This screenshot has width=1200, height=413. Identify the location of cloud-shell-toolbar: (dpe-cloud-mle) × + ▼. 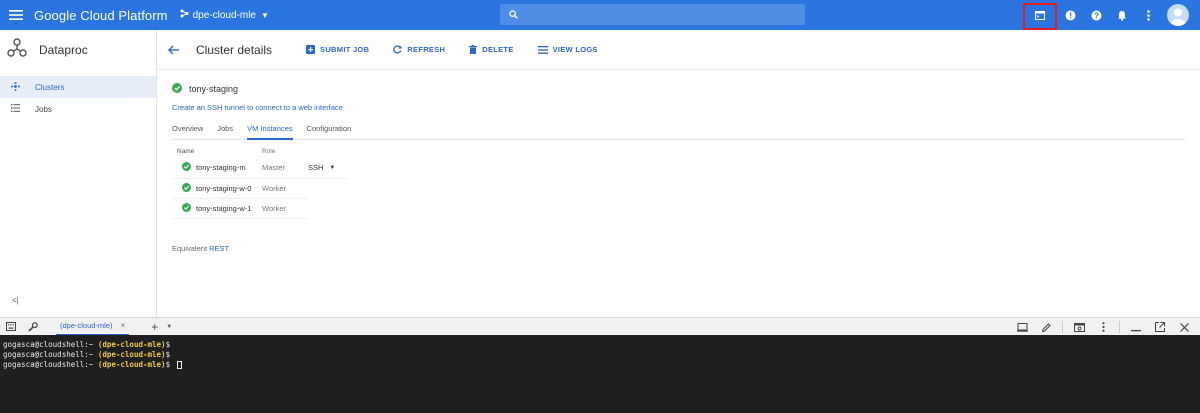
(600, 326).